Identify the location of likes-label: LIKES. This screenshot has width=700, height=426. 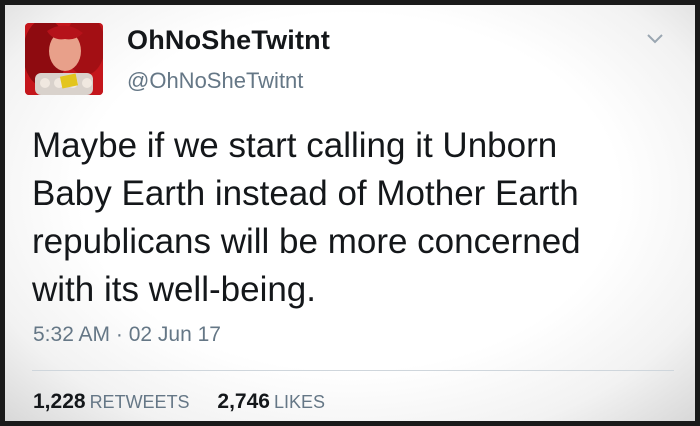
(299, 402).